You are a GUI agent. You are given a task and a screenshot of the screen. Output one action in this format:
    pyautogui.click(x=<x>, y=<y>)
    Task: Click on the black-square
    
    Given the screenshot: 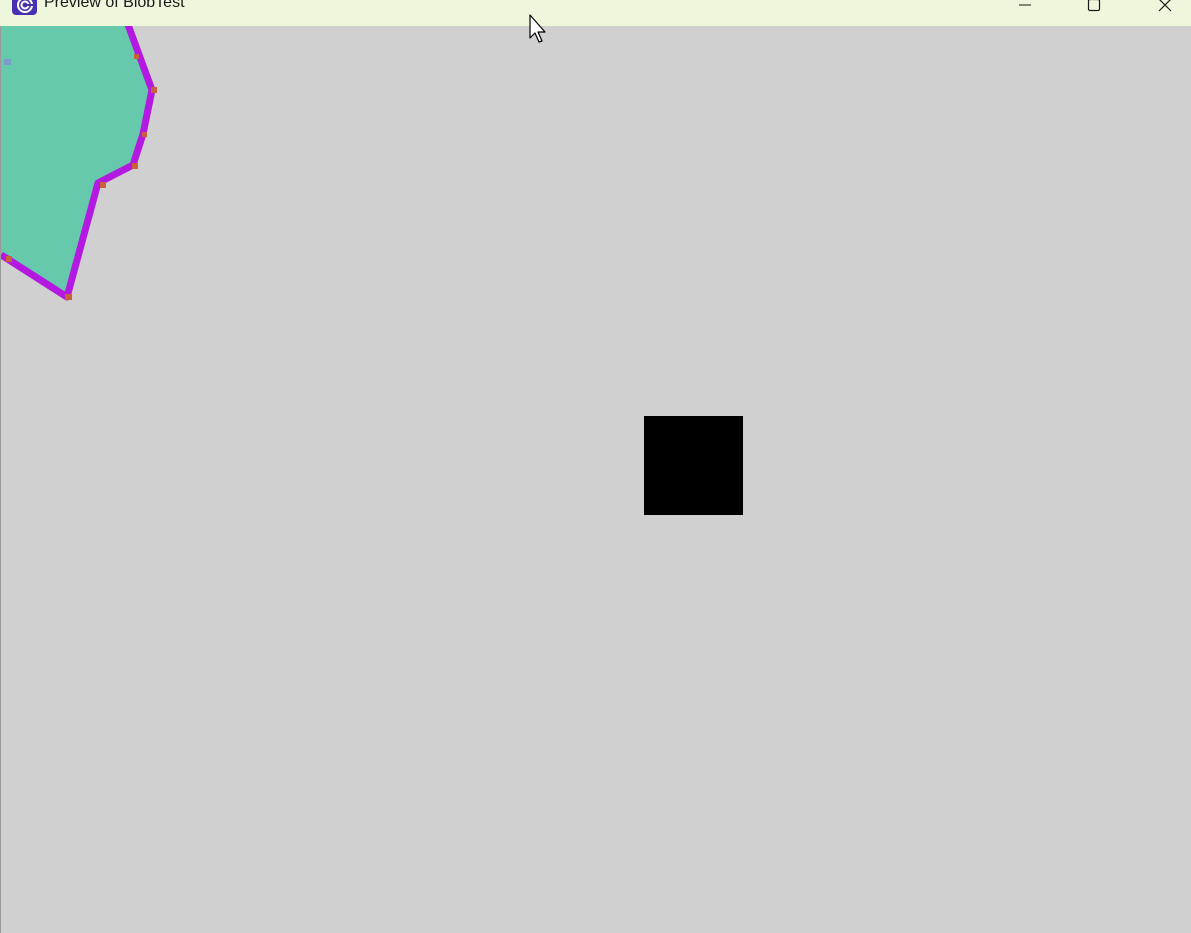 What is the action you would take?
    pyautogui.click(x=693, y=465)
    